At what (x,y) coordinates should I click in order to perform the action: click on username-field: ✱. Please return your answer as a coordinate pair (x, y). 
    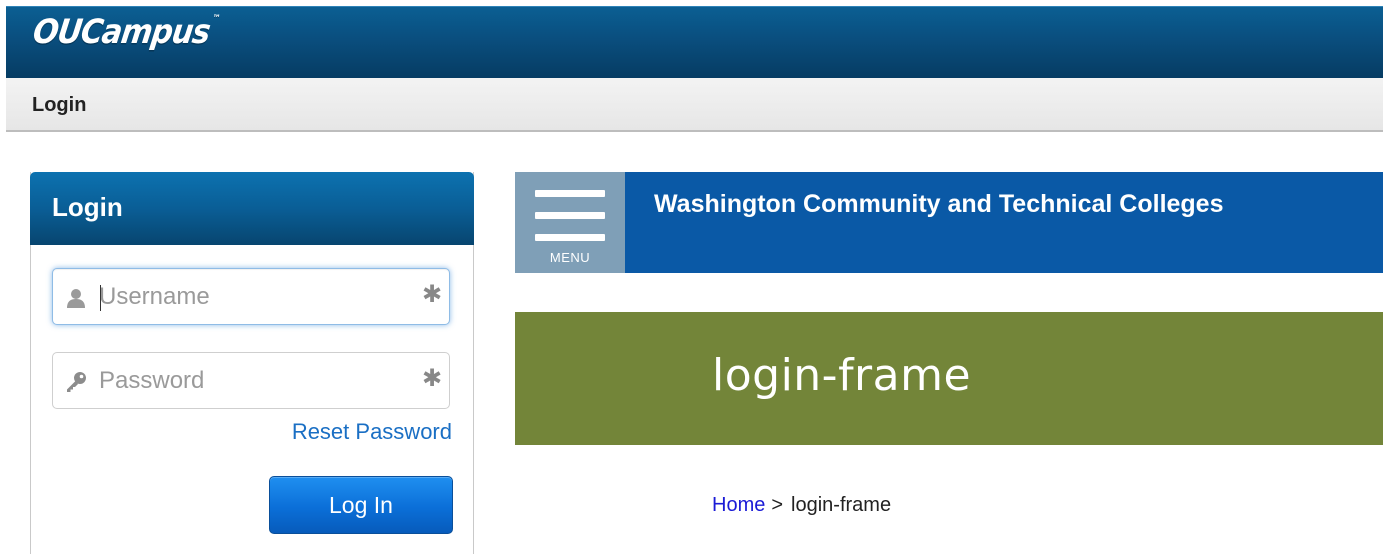
    Looking at the image, I should click on (251, 296).